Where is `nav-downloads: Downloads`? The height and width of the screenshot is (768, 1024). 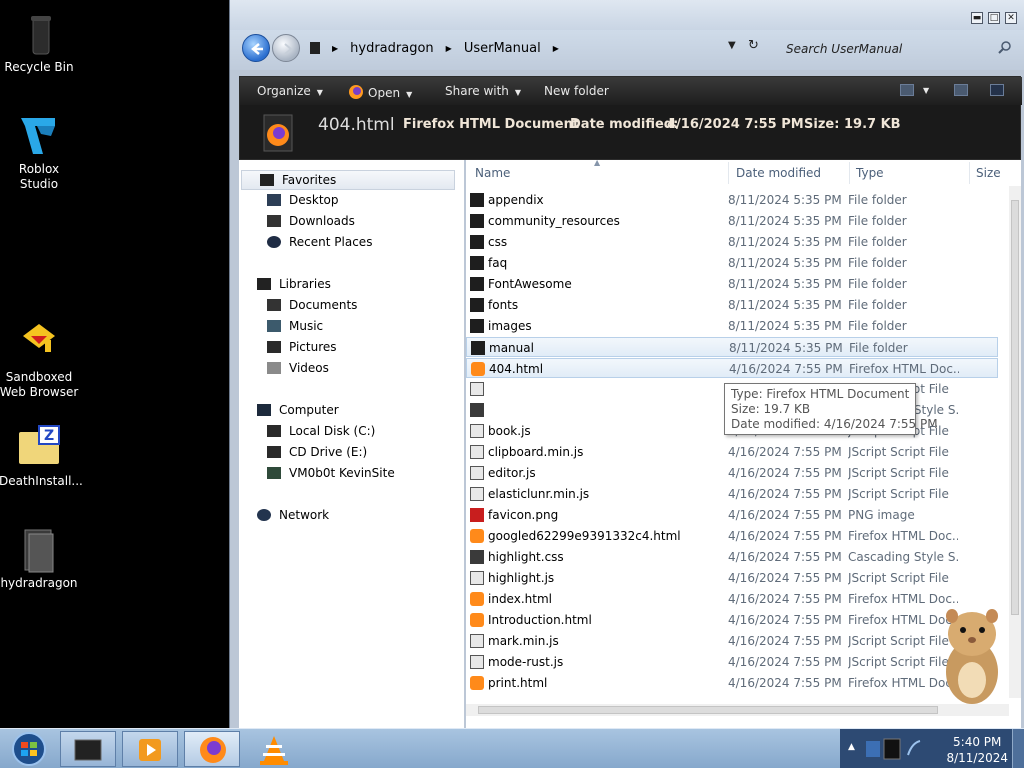
nav-downloads: Downloads is located at coordinates (311, 221).